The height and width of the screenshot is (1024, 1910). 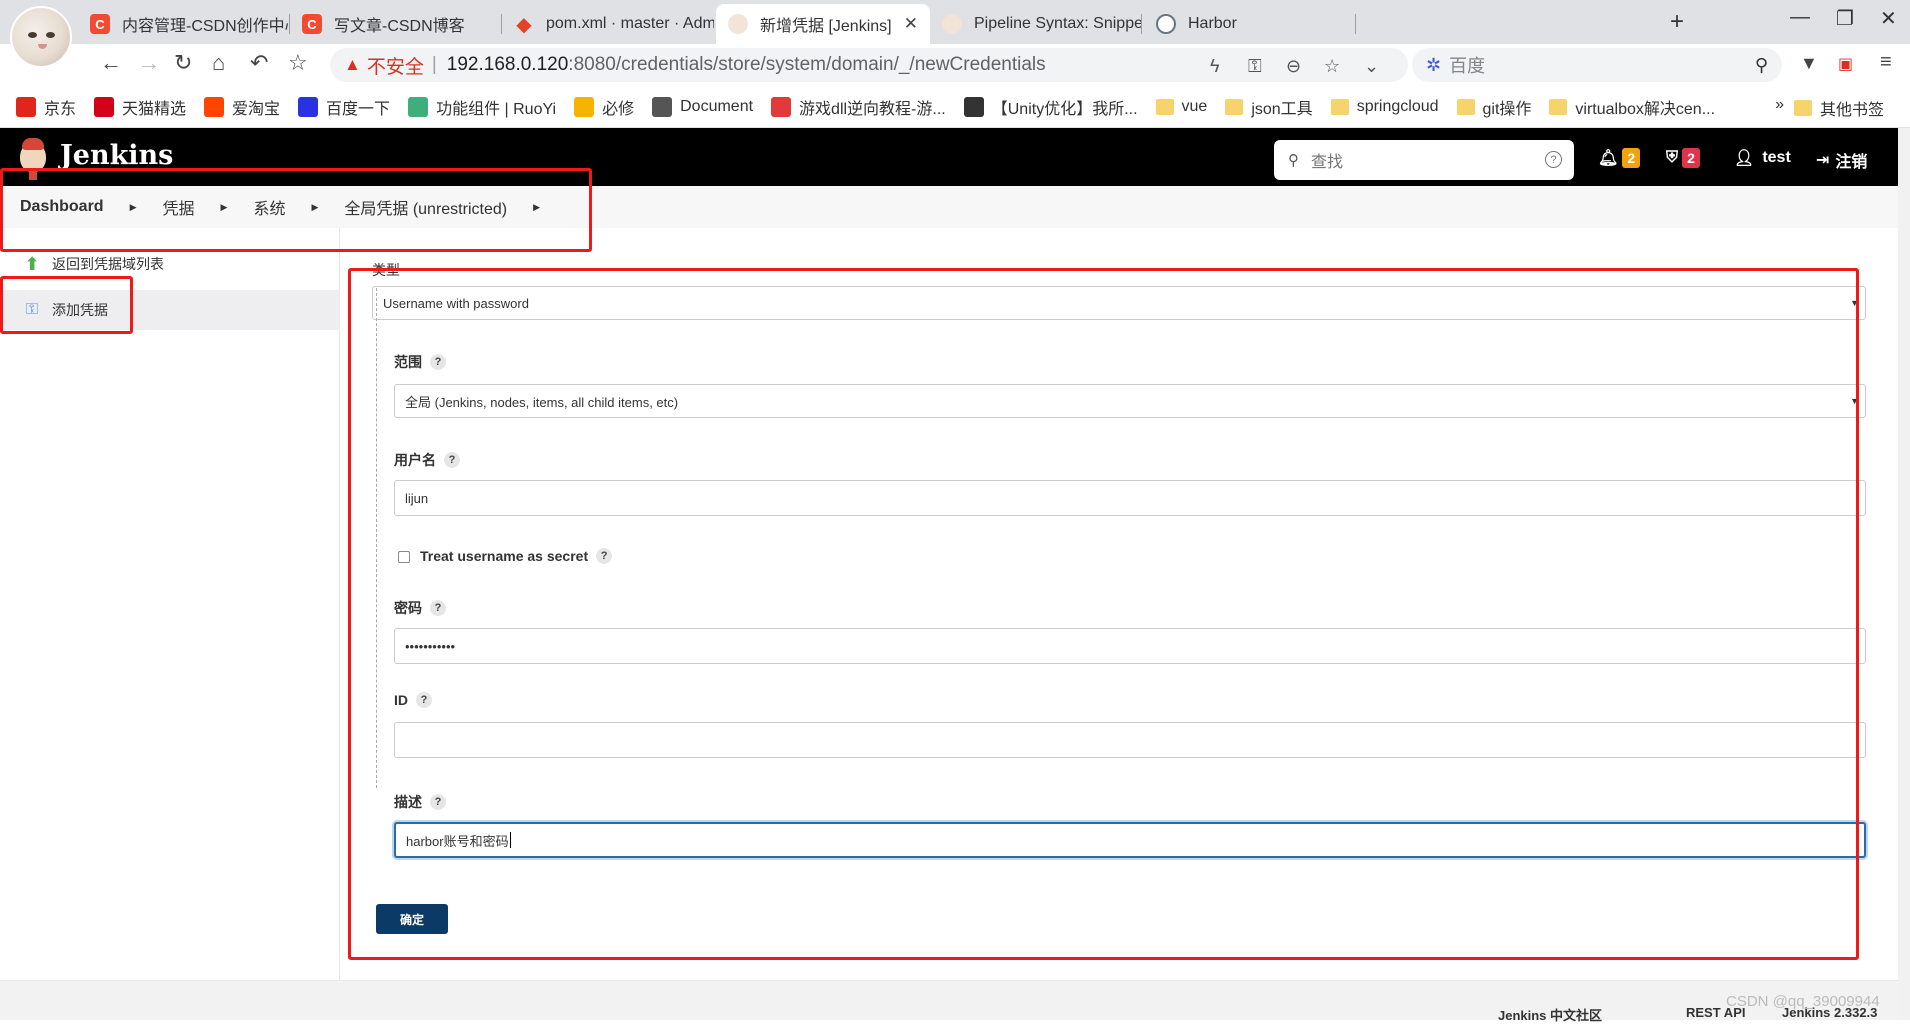 I want to click on browser-tab-csdn-write: C 写文章-CSDN博客, so click(x=396, y=24).